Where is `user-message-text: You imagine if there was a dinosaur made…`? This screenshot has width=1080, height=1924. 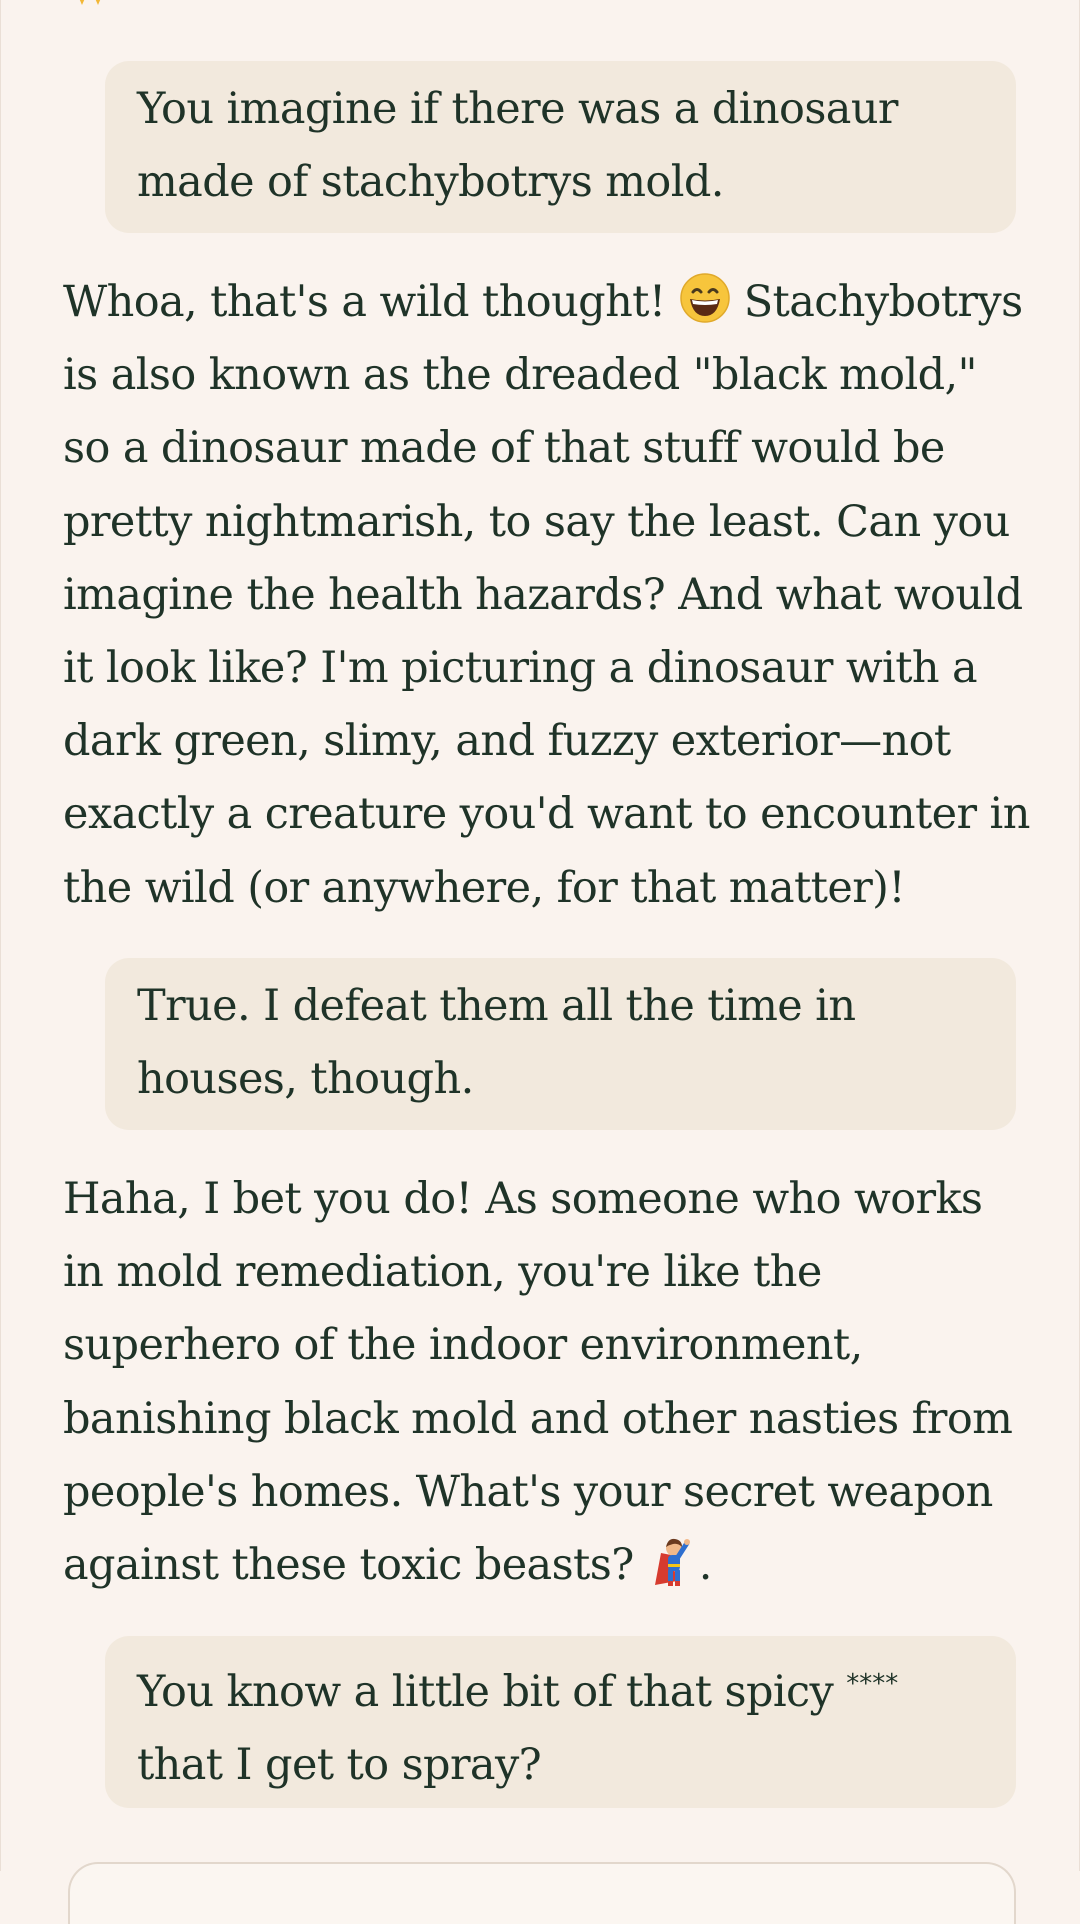
user-message-text: You imagine if there was a dinosaur made… is located at coordinates (517, 145).